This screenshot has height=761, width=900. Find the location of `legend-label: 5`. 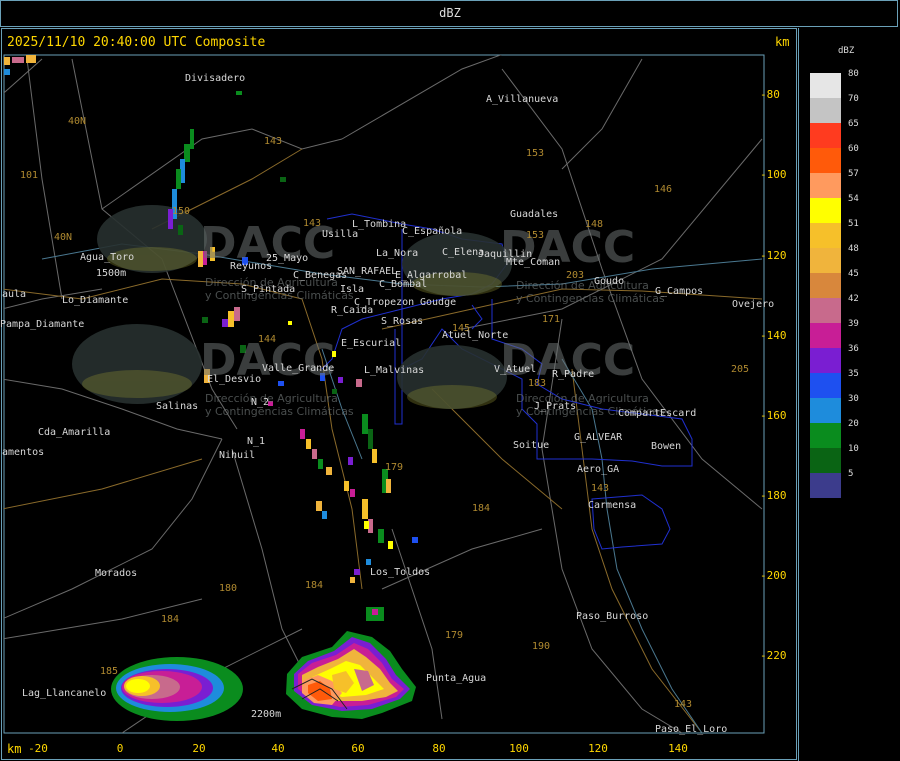

legend-label: 5 is located at coordinates (851, 474).